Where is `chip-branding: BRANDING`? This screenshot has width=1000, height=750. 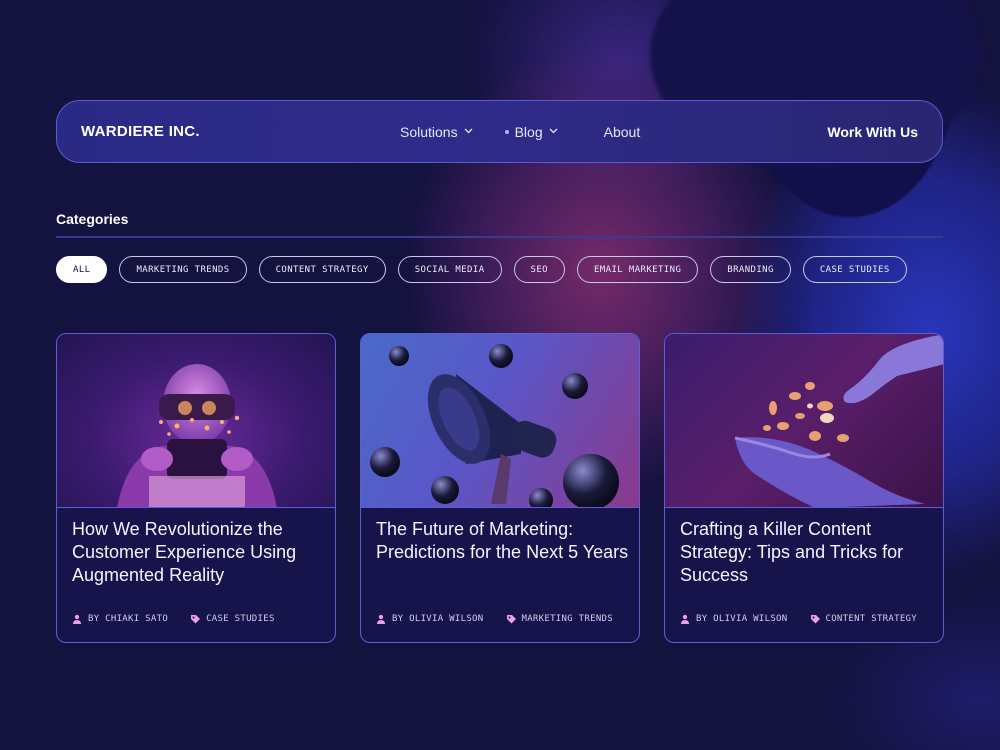
chip-branding: BRANDING is located at coordinates (750, 269).